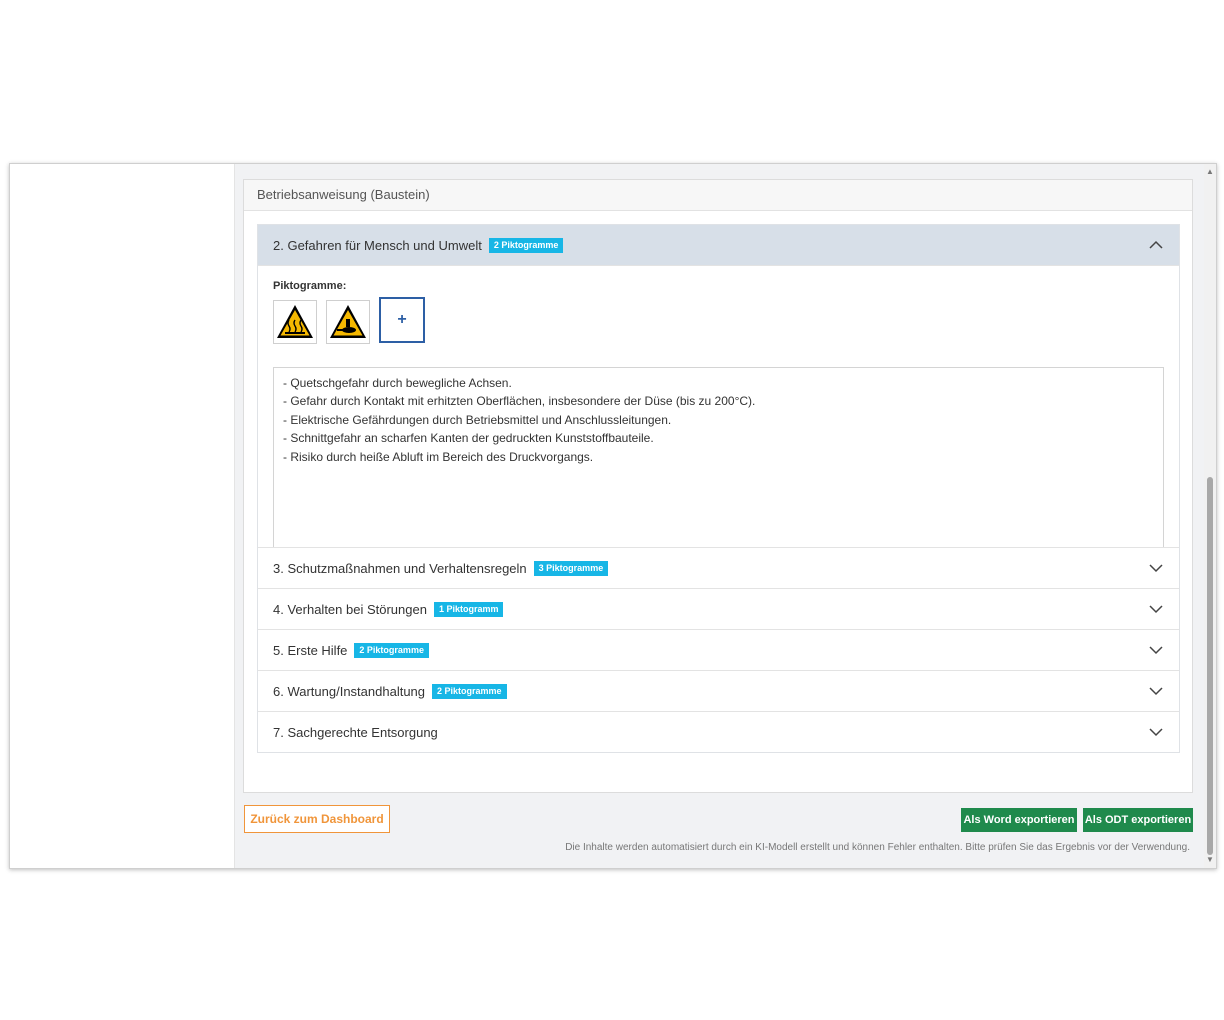 The image size is (1224, 1020). What do you see at coordinates (377, 245) in the screenshot?
I see `section-title: 2. Gefahren für Mensch und Umwelt` at bounding box center [377, 245].